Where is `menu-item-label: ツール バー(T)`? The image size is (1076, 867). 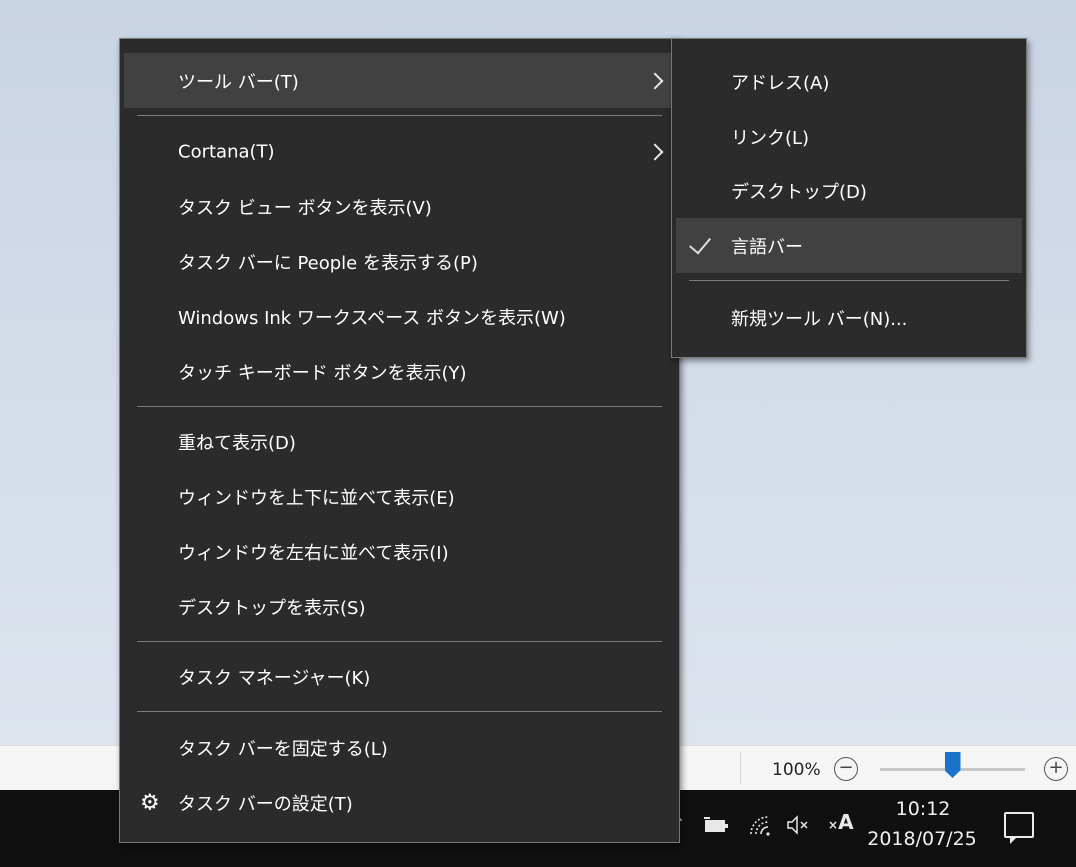
menu-item-label: ツール バー(T) is located at coordinates (238, 82).